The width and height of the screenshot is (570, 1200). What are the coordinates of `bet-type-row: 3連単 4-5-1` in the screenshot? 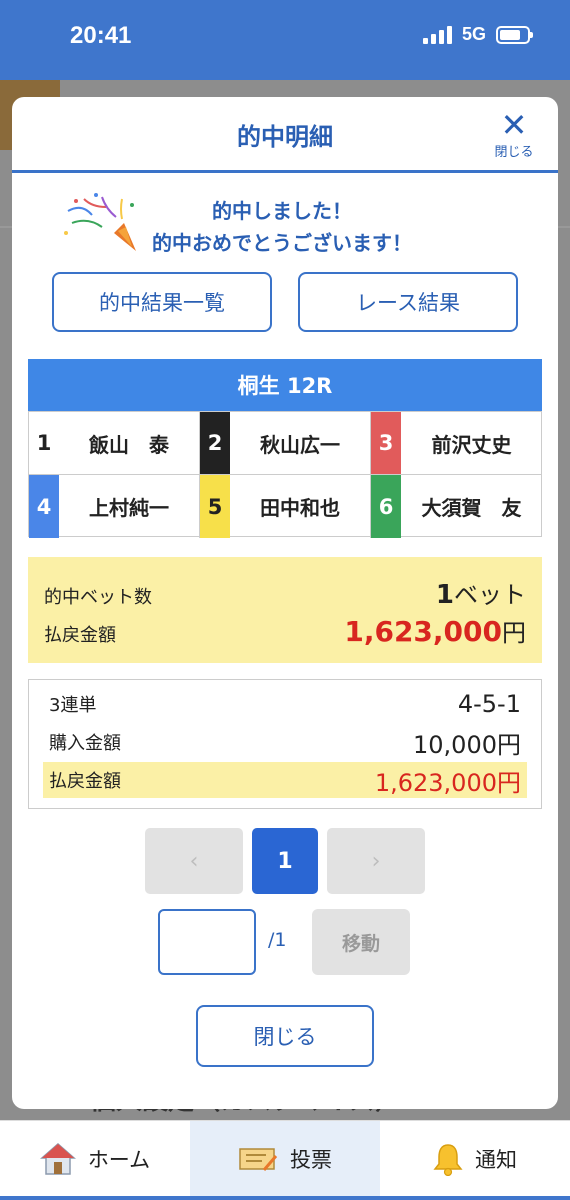 It's located at (285, 704).